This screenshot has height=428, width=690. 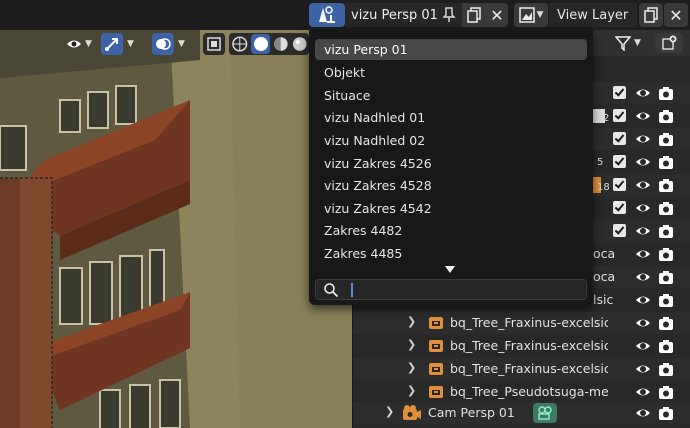 What do you see at coordinates (633, 43) in the screenshot?
I see `filter-button: ▼` at bounding box center [633, 43].